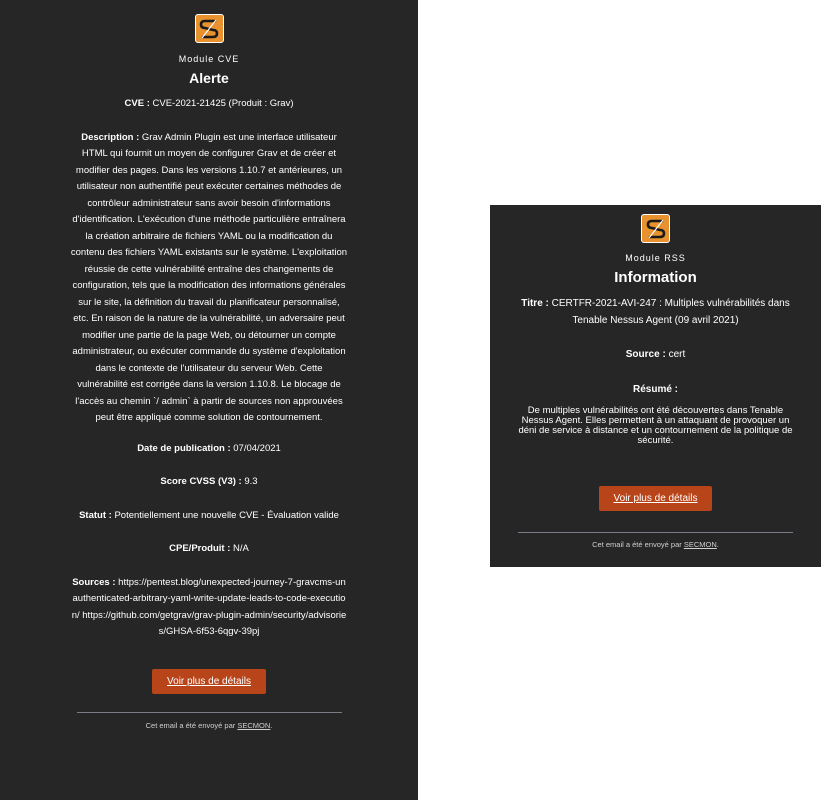 This screenshot has height=800, width=821. I want to click on score-label: Score CVSS (V3) :, so click(201, 481).